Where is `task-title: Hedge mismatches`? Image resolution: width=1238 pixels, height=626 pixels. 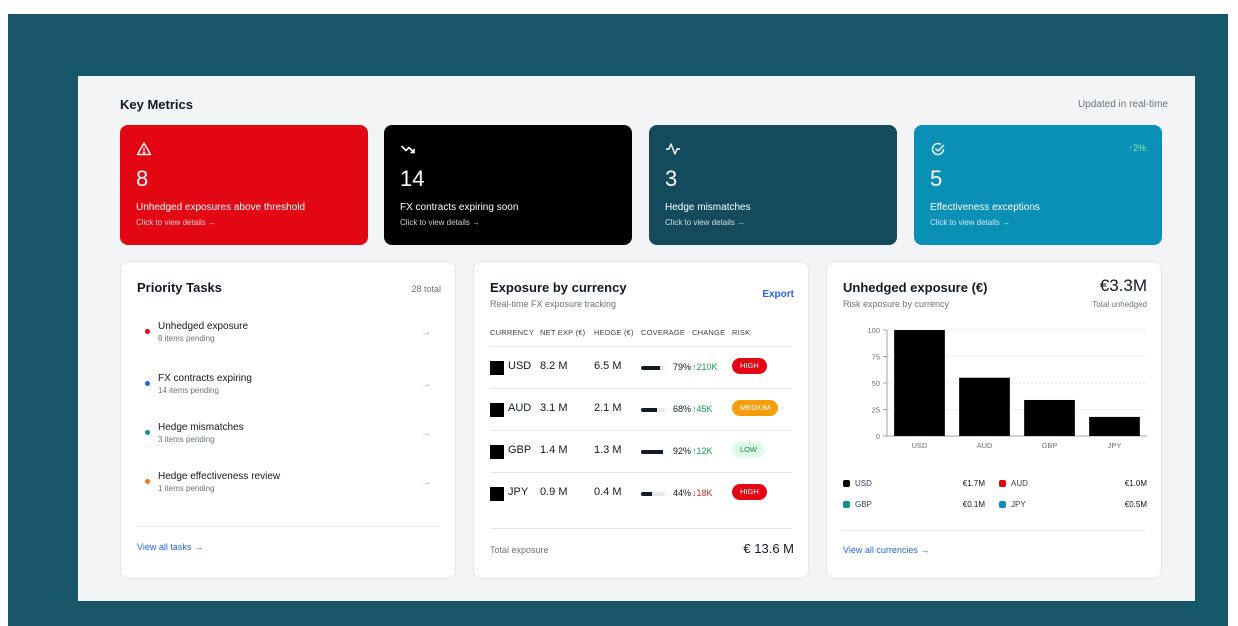 task-title: Hedge mismatches is located at coordinates (201, 427).